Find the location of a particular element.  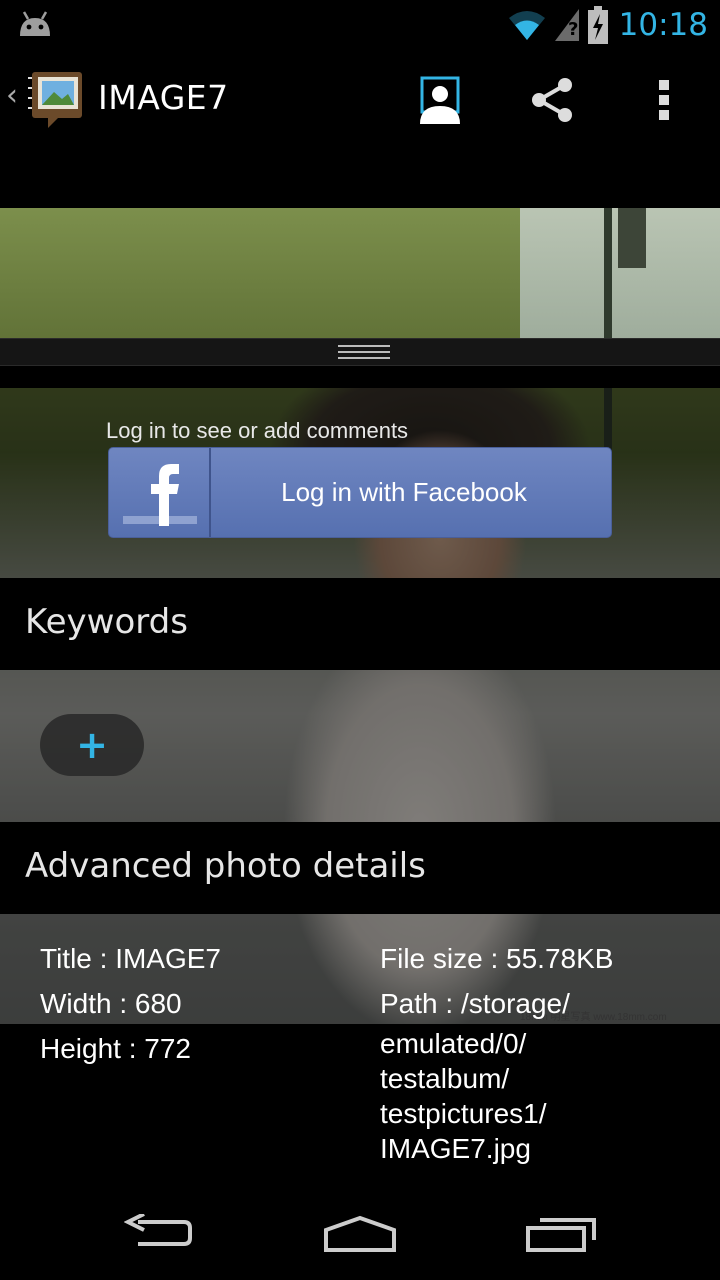

detail-title: Title : IMAGE7 is located at coordinates (131, 958).